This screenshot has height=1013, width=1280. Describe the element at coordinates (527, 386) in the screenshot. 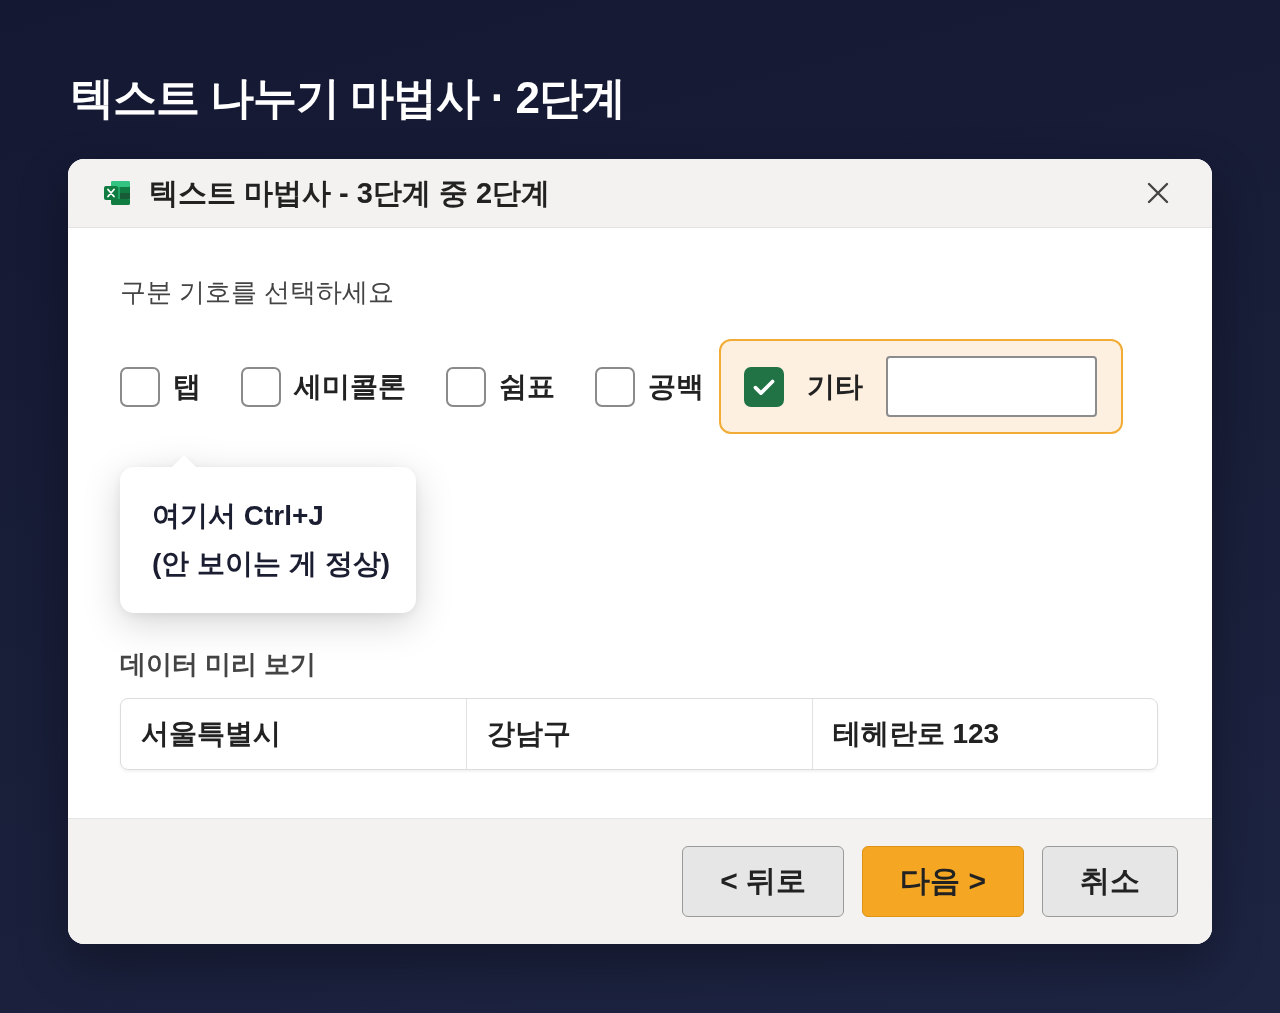

I see `checkbox-label: 쉼표` at that location.